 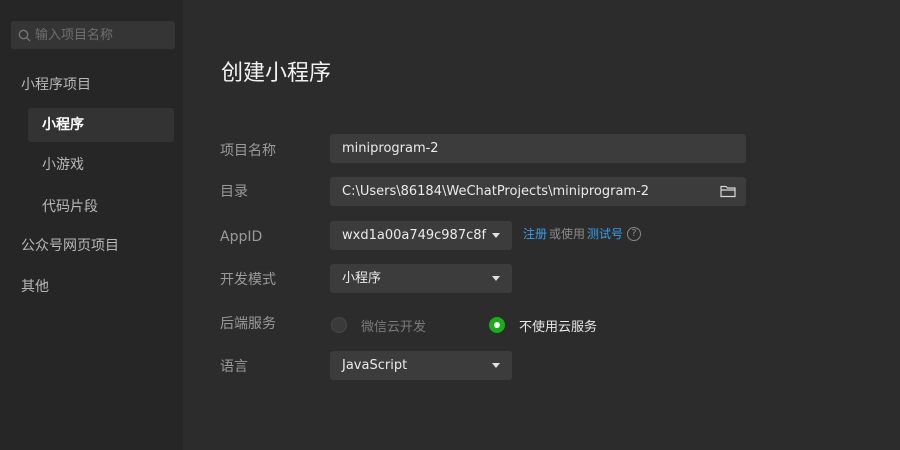 What do you see at coordinates (497, 325) in the screenshot?
I see `radio-circle-checked` at bounding box center [497, 325].